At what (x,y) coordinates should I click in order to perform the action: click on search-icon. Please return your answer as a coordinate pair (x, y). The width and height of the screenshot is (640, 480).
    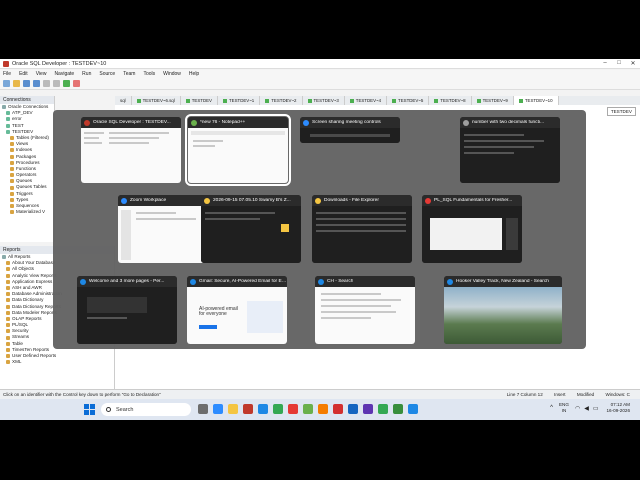
    Looking at the image, I should click on (108, 409).